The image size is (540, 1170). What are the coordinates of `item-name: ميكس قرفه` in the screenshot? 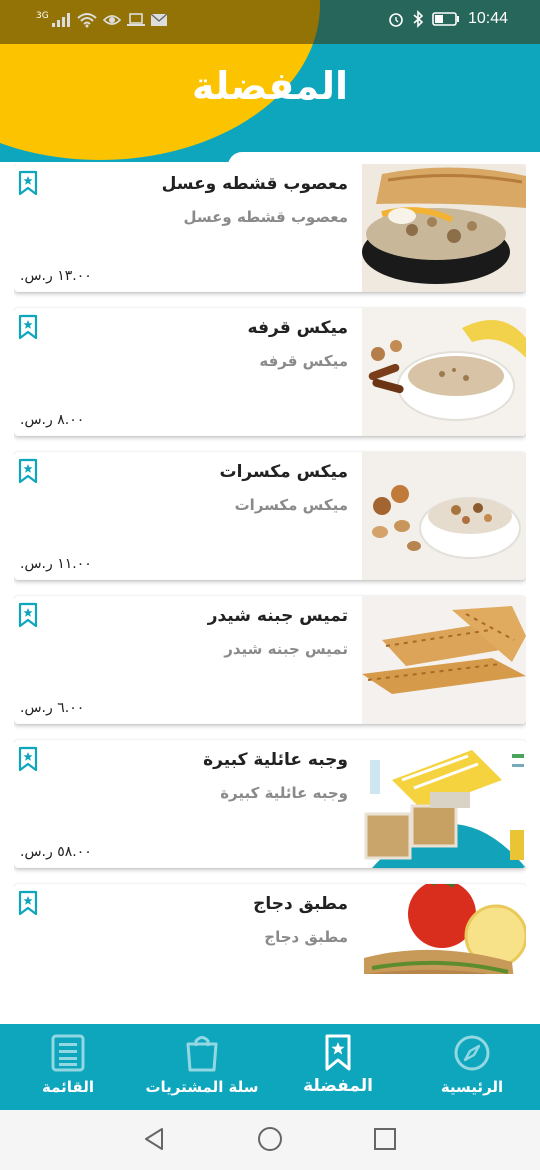 It's located at (297, 328).